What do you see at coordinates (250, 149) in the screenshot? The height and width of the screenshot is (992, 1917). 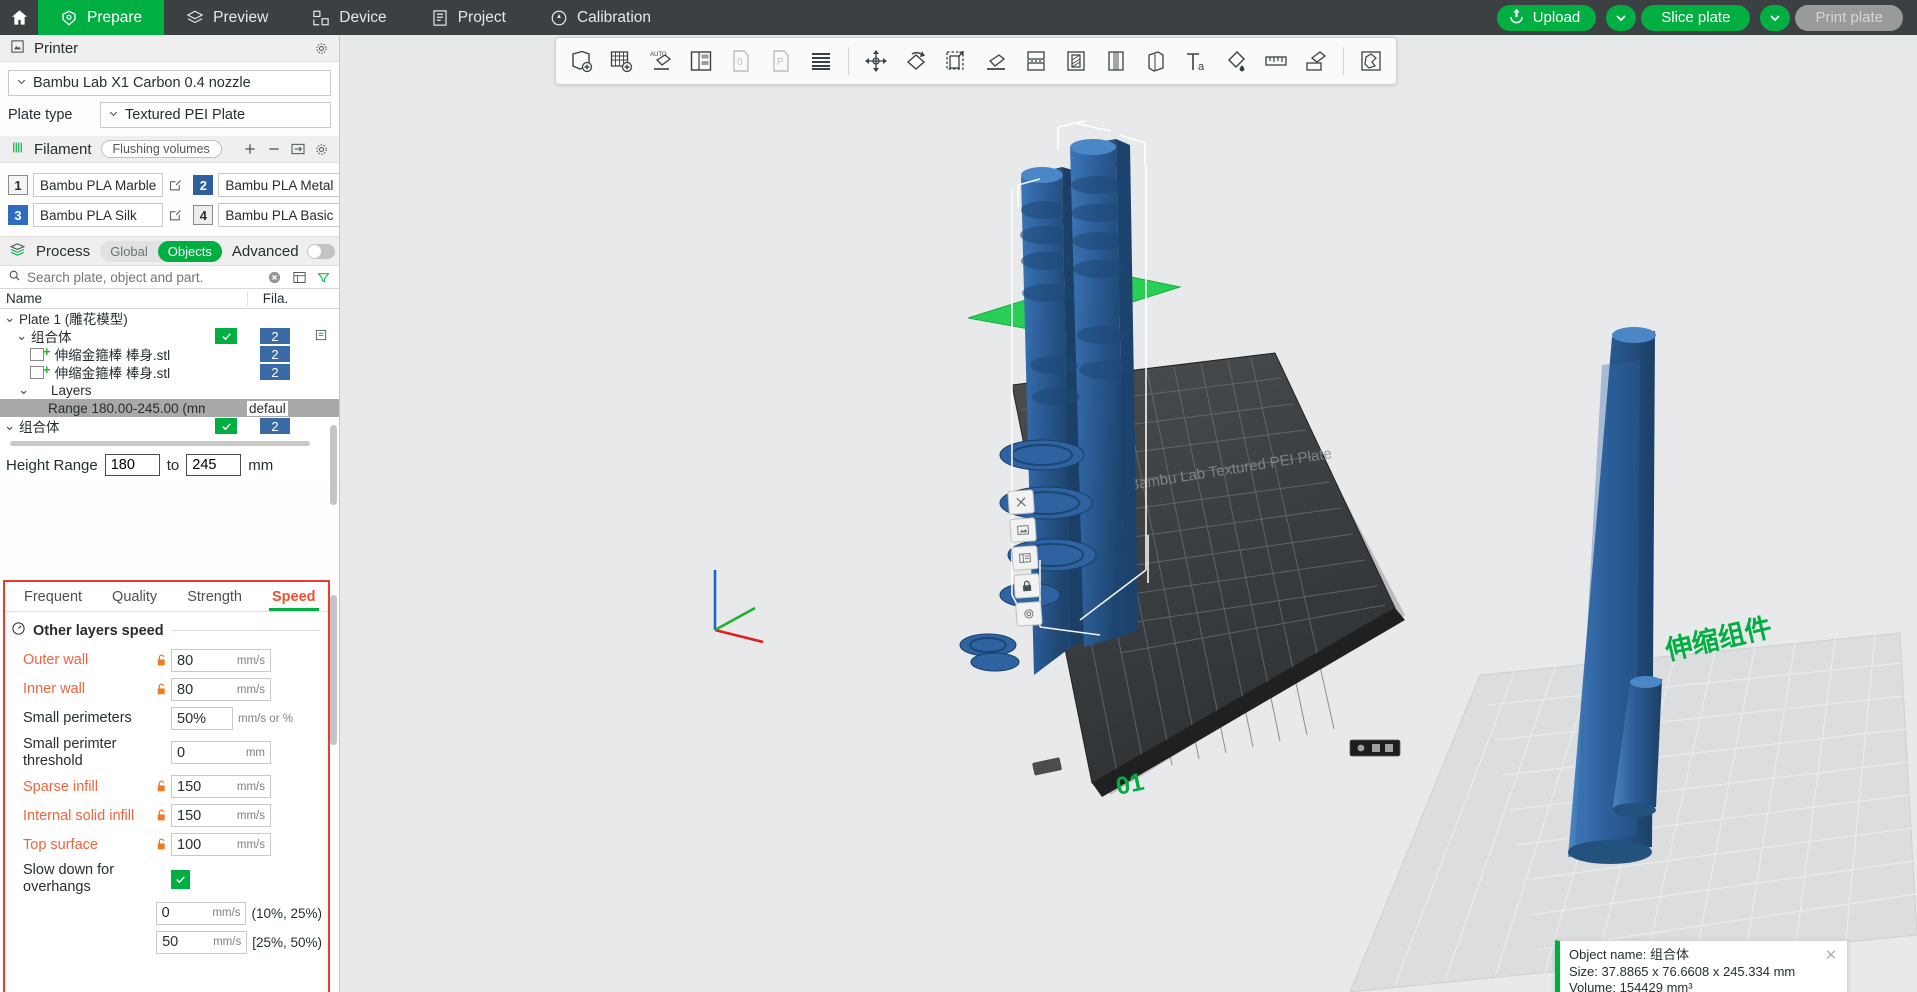 I see `add-filament-icon` at bounding box center [250, 149].